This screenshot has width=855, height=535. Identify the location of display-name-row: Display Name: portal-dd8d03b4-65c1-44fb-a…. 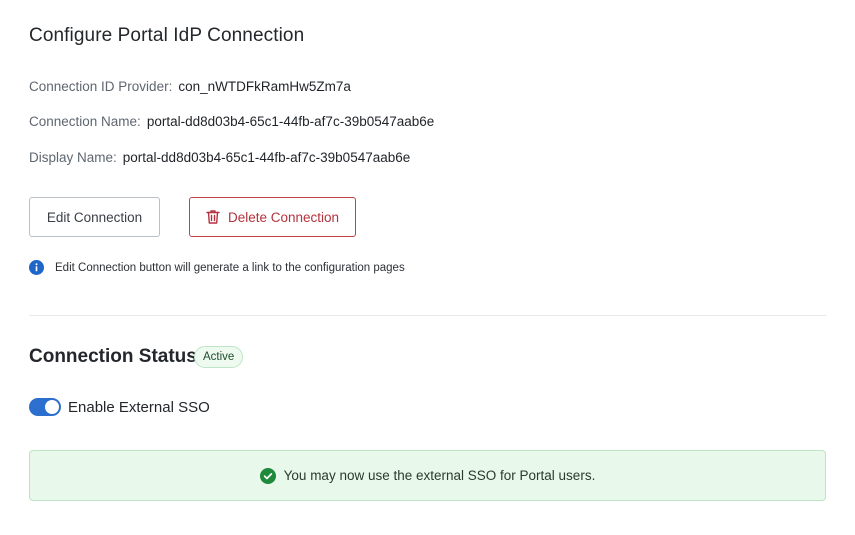
(219, 157).